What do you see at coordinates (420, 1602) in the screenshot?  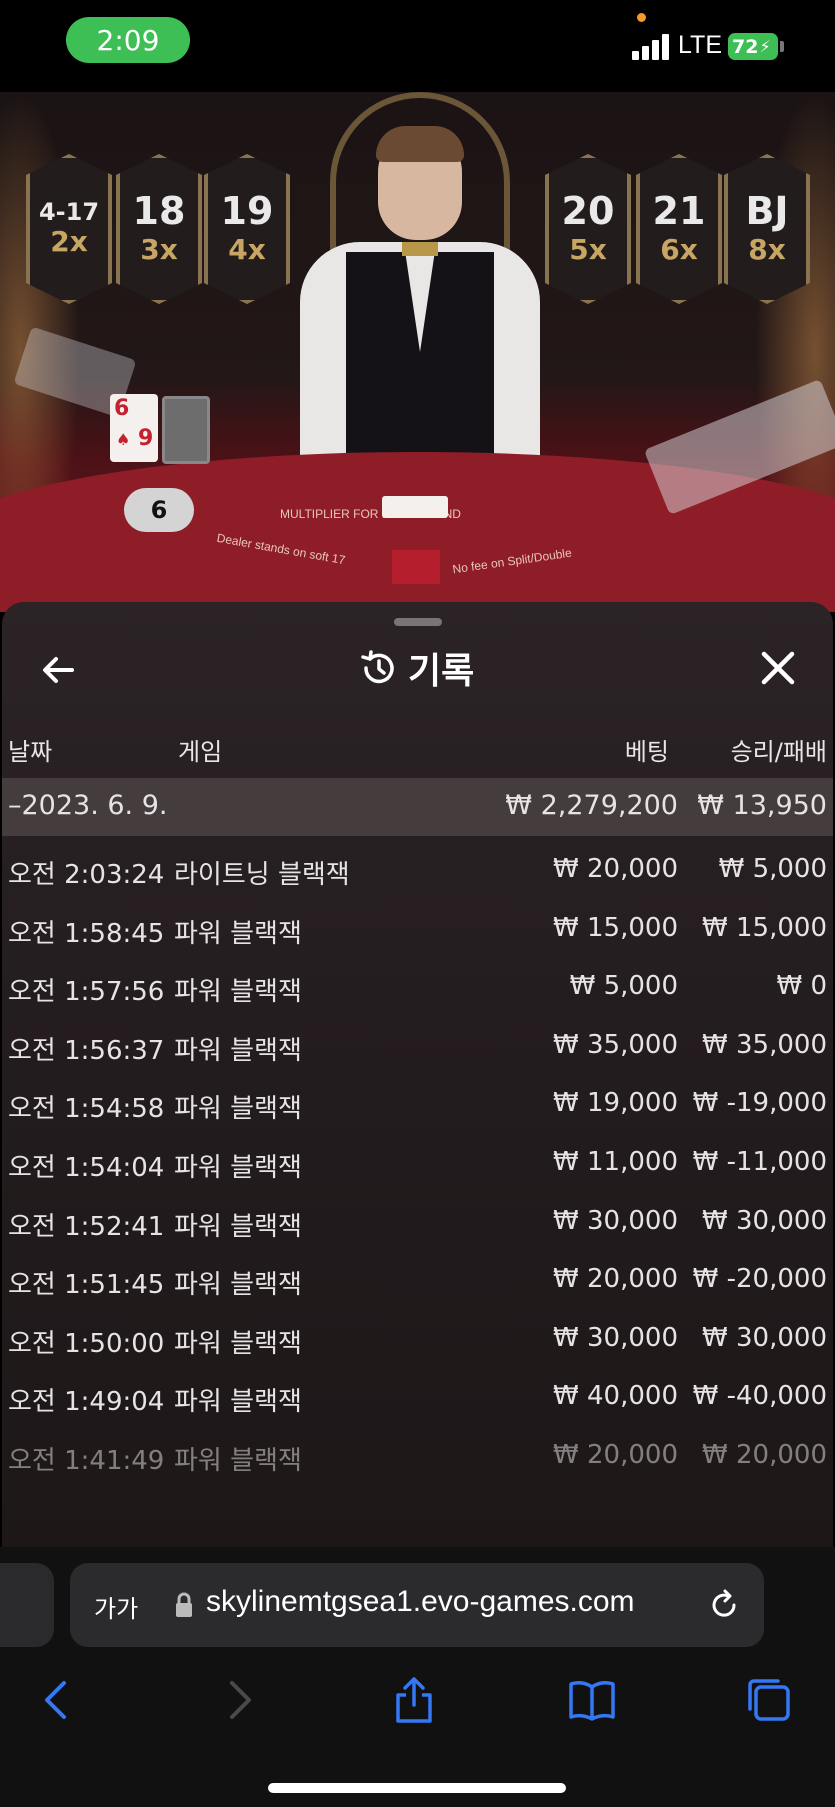 I see `url-text: skylinemtgsea1.evo-games.com` at bounding box center [420, 1602].